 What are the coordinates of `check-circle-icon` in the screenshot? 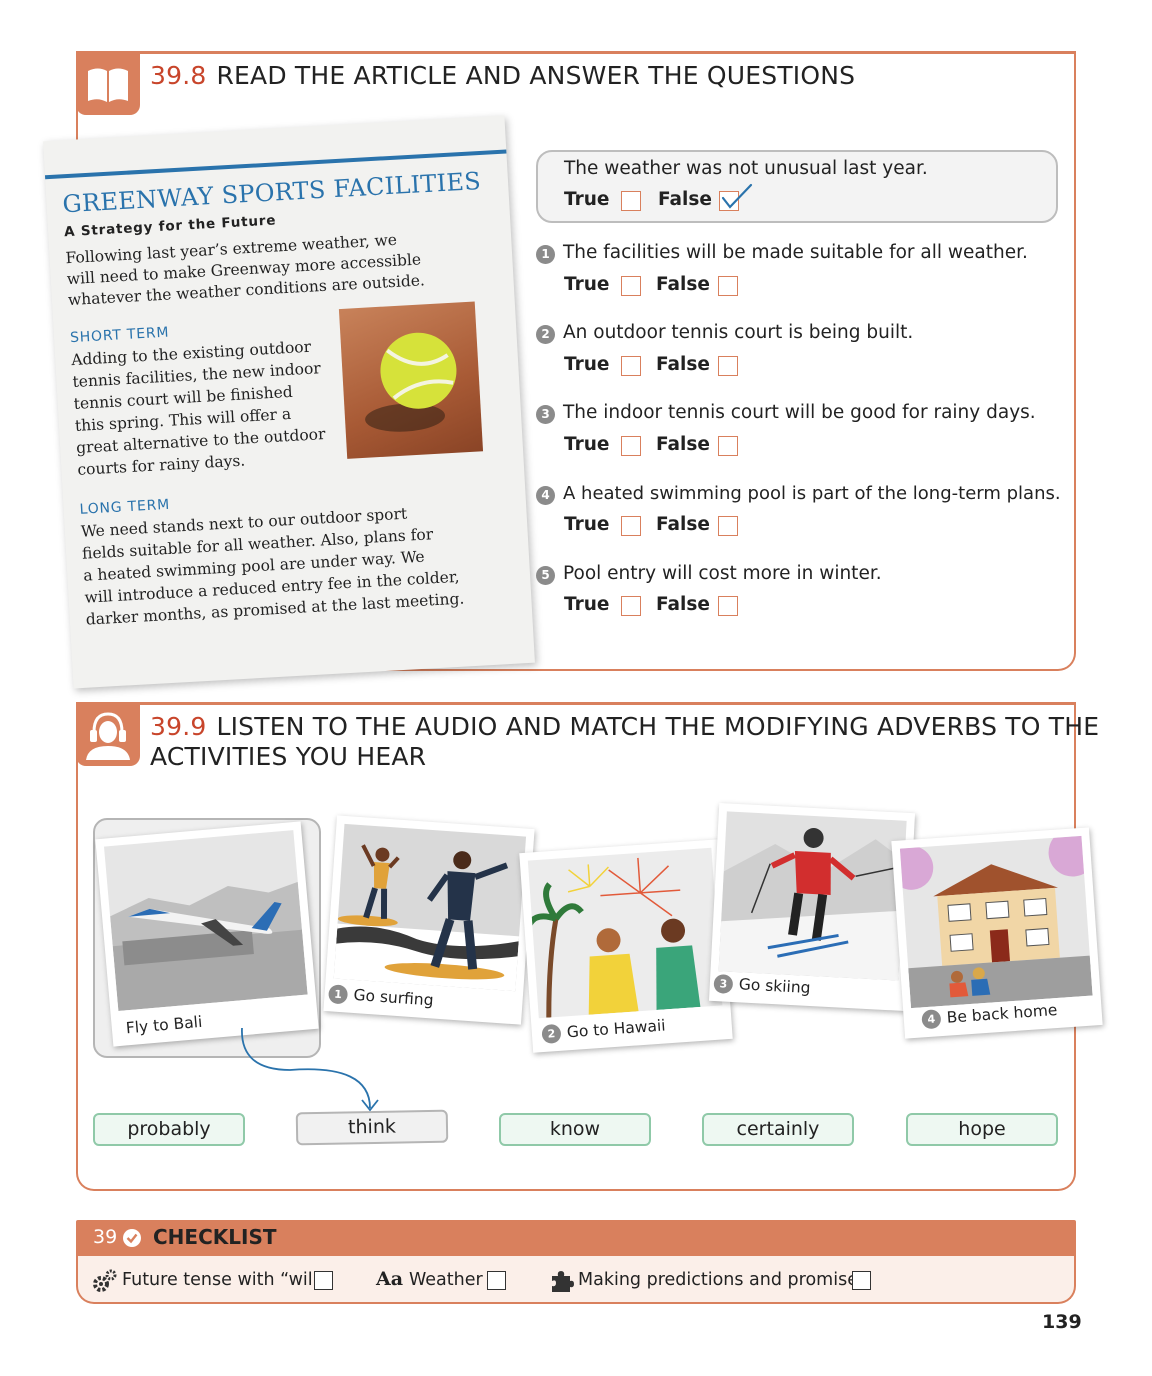 It's located at (132, 1238).